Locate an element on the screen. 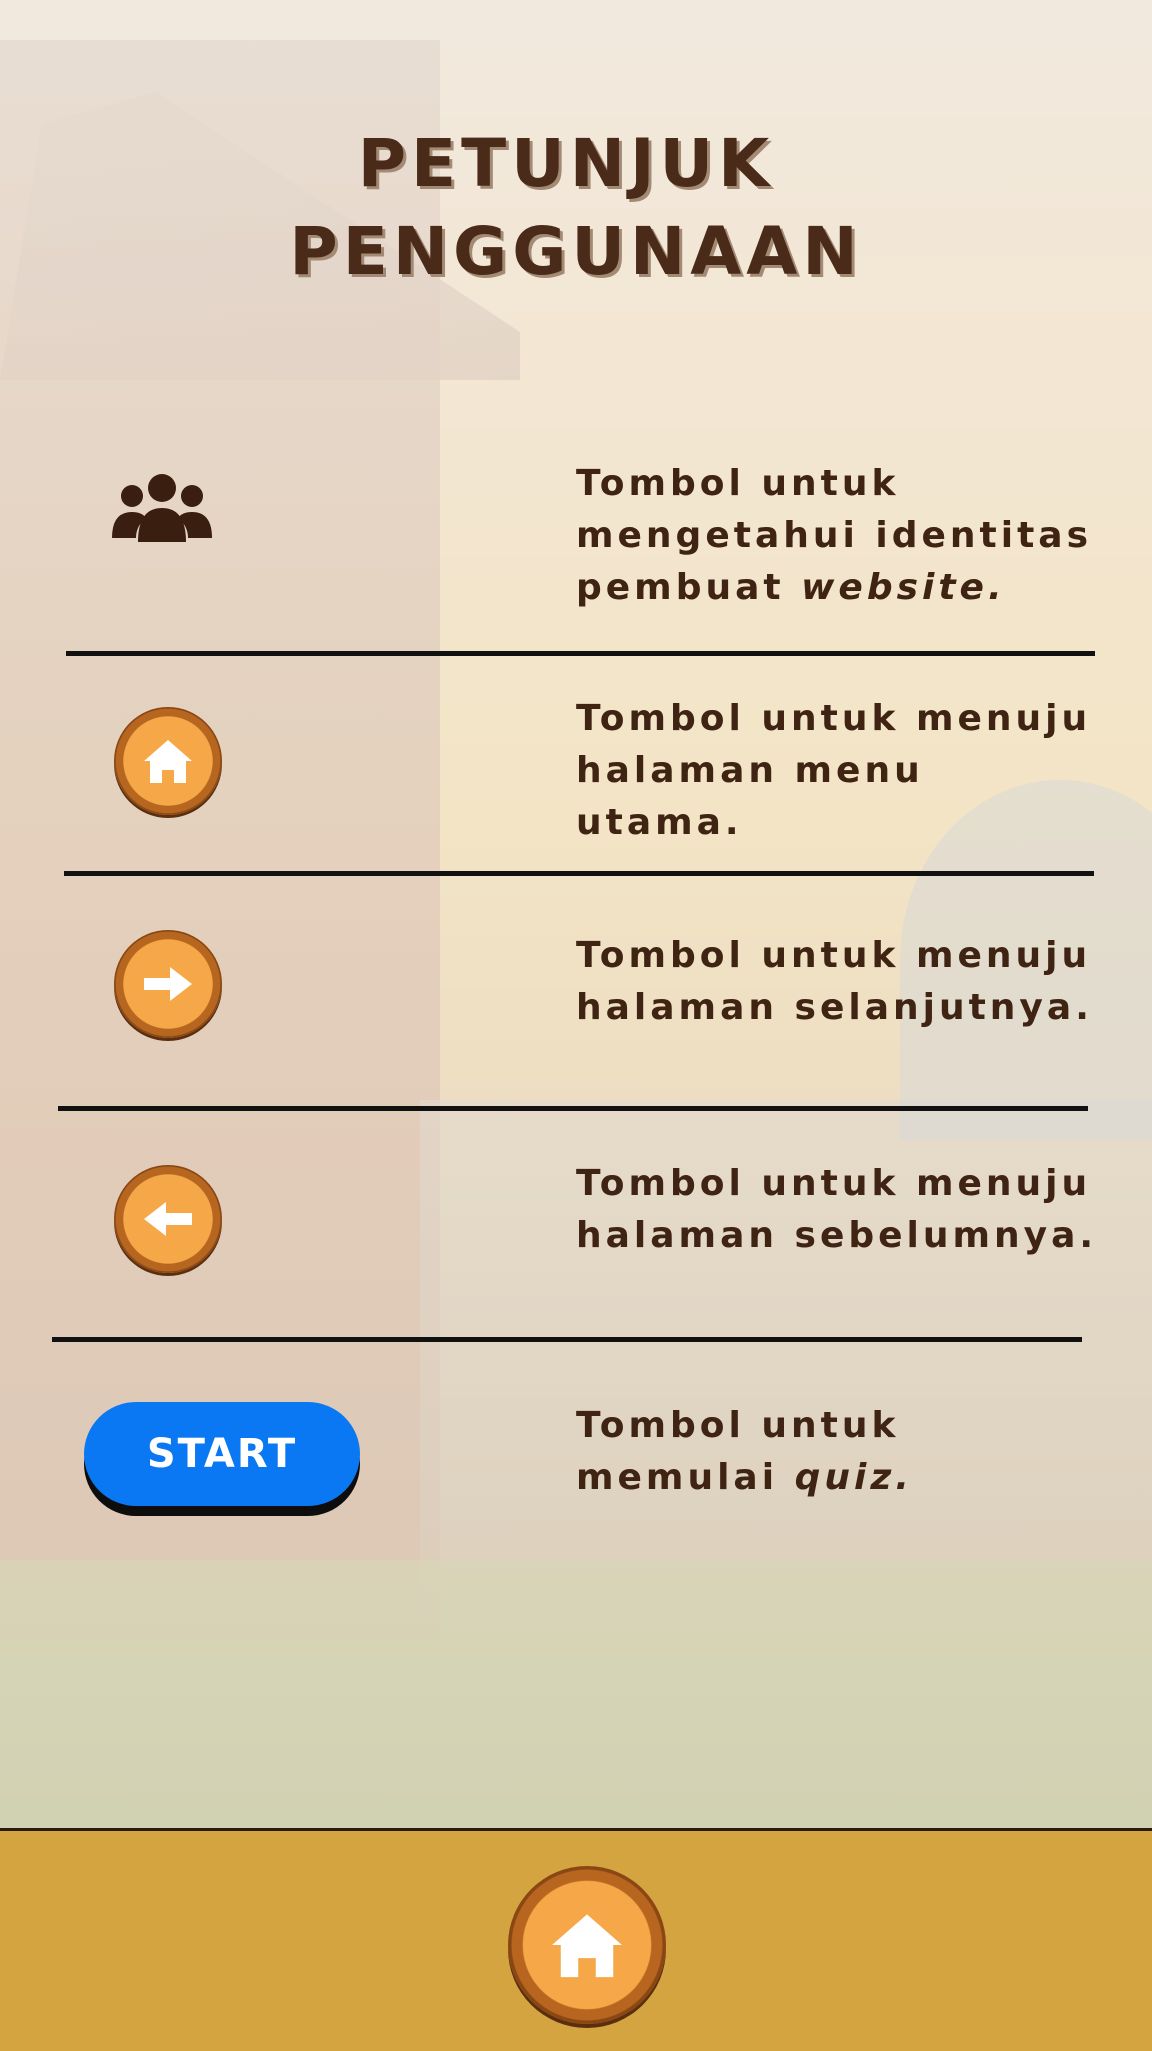 The width and height of the screenshot is (1152, 2051). home-button is located at coordinates (168, 761).